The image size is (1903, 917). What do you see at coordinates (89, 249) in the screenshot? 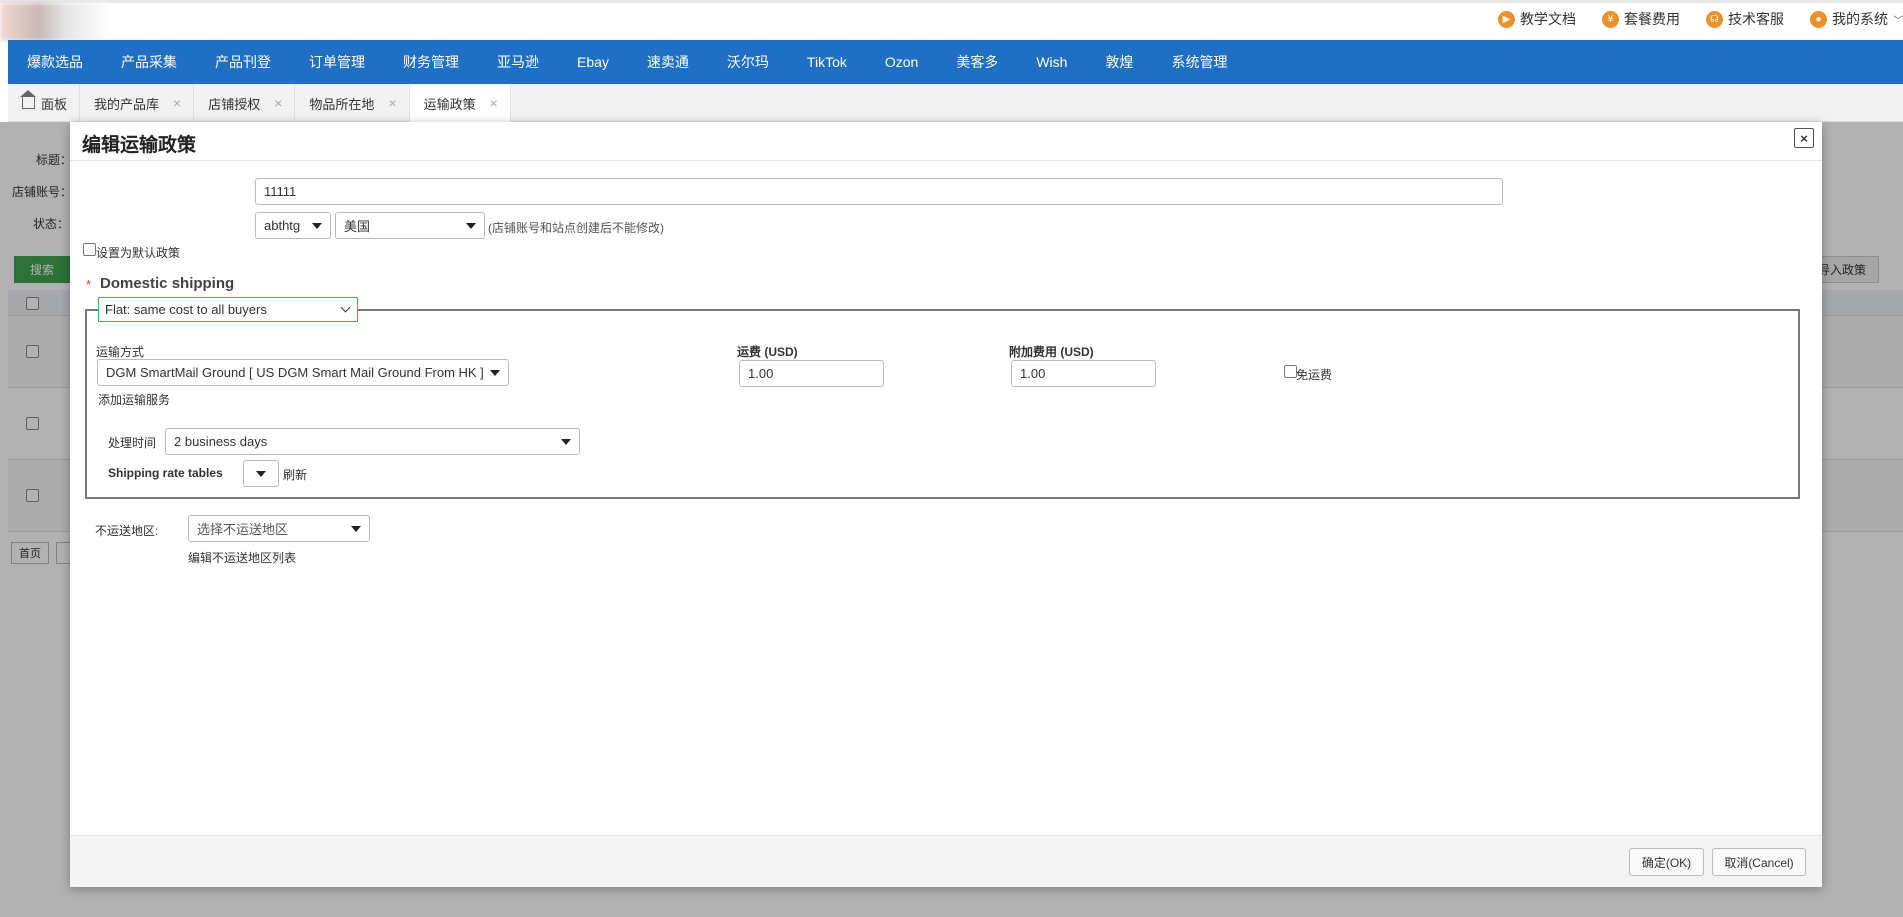
I see `default-policy-checkbox` at bounding box center [89, 249].